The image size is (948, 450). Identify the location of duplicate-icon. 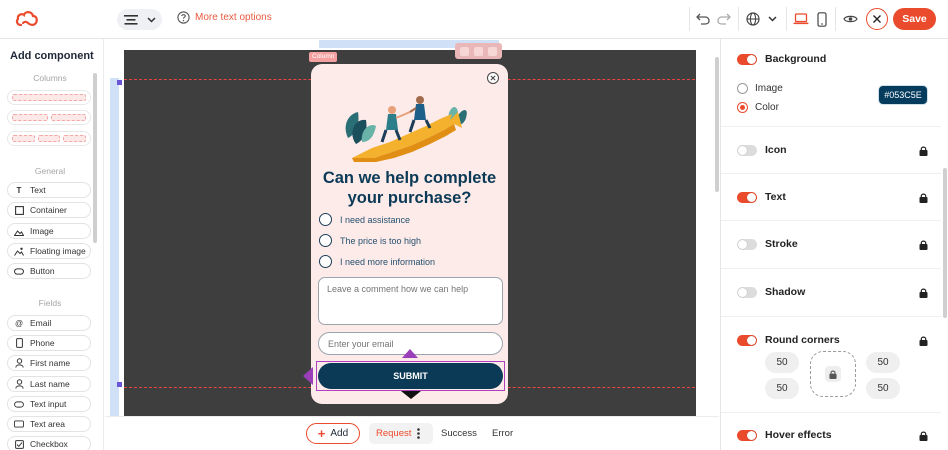
(478, 51).